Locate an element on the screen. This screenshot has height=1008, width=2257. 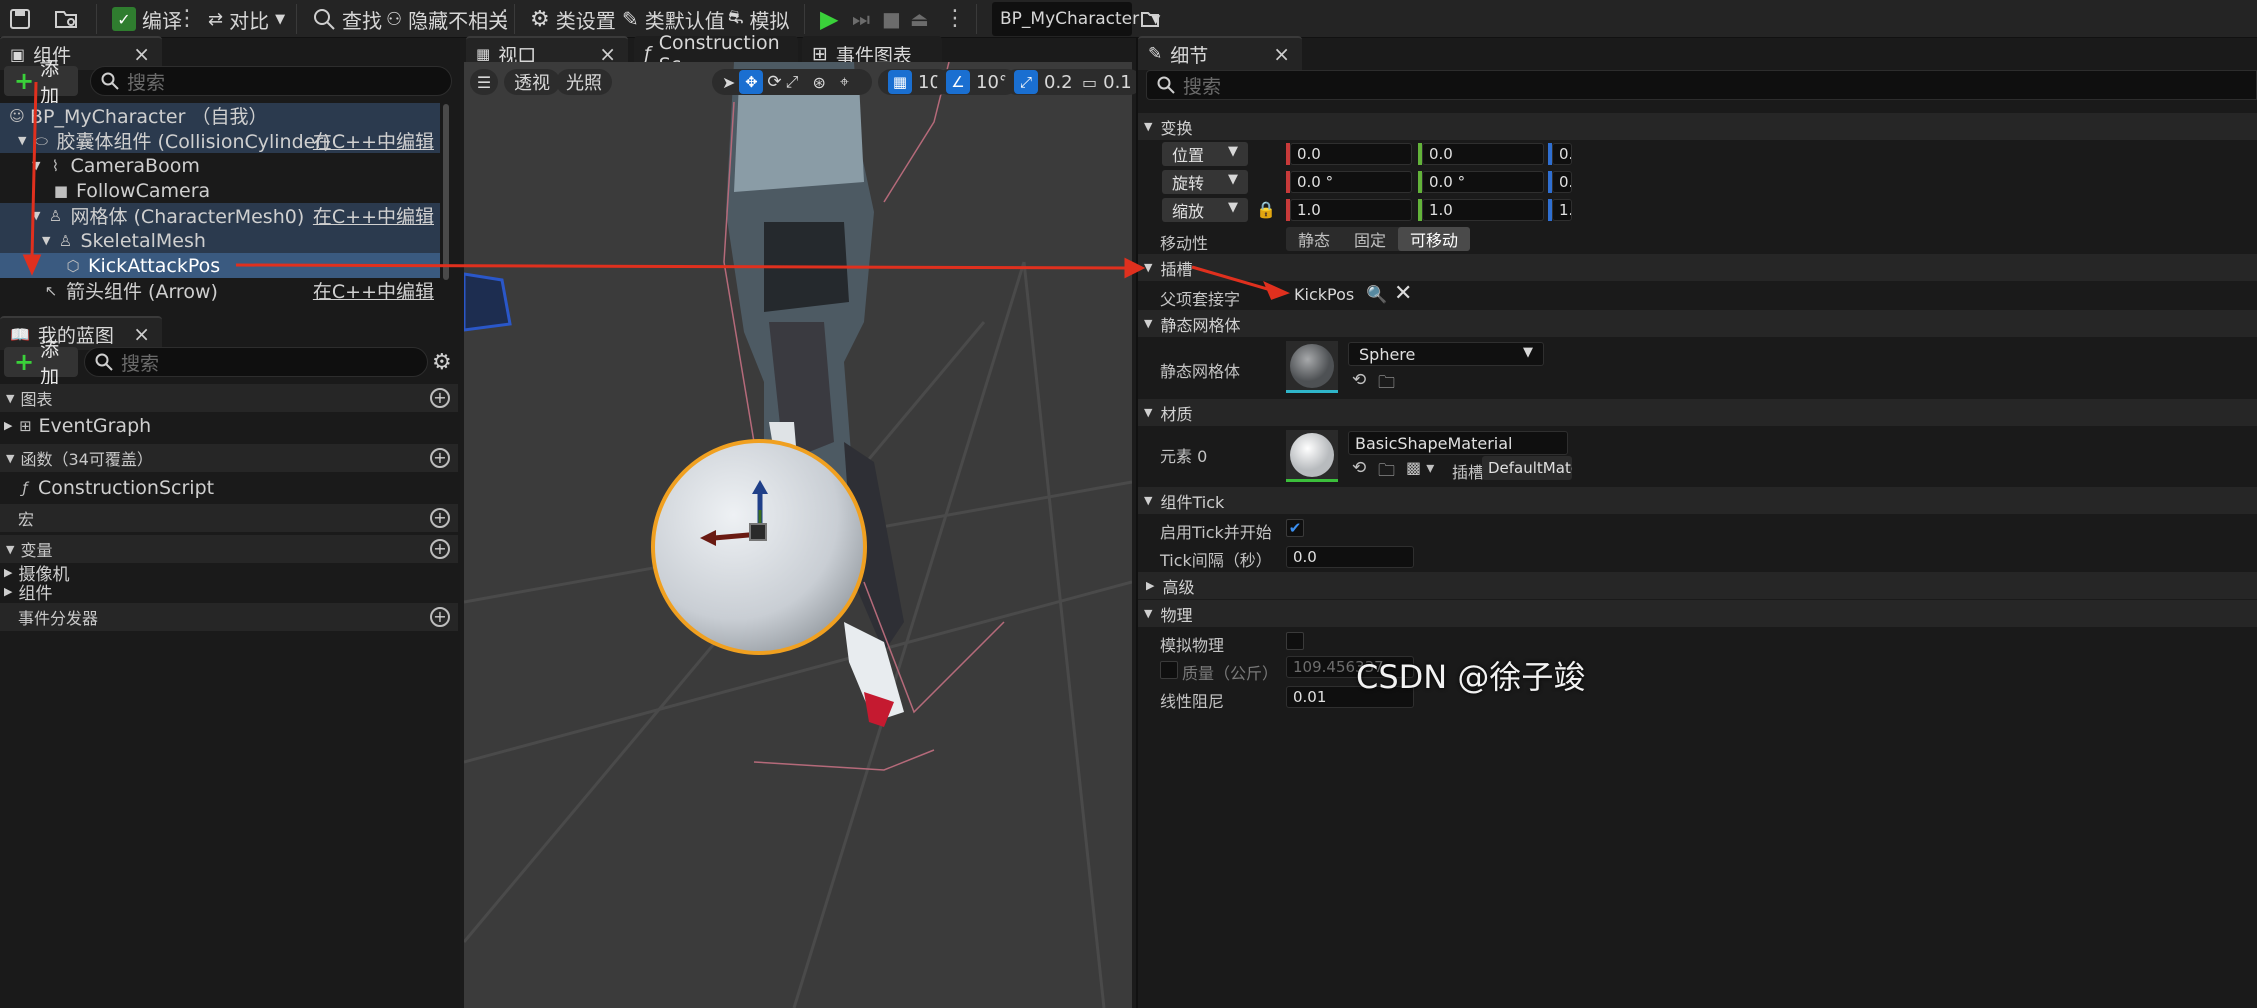
material-options-icon: ▩ ▾ is located at coordinates (1420, 467).